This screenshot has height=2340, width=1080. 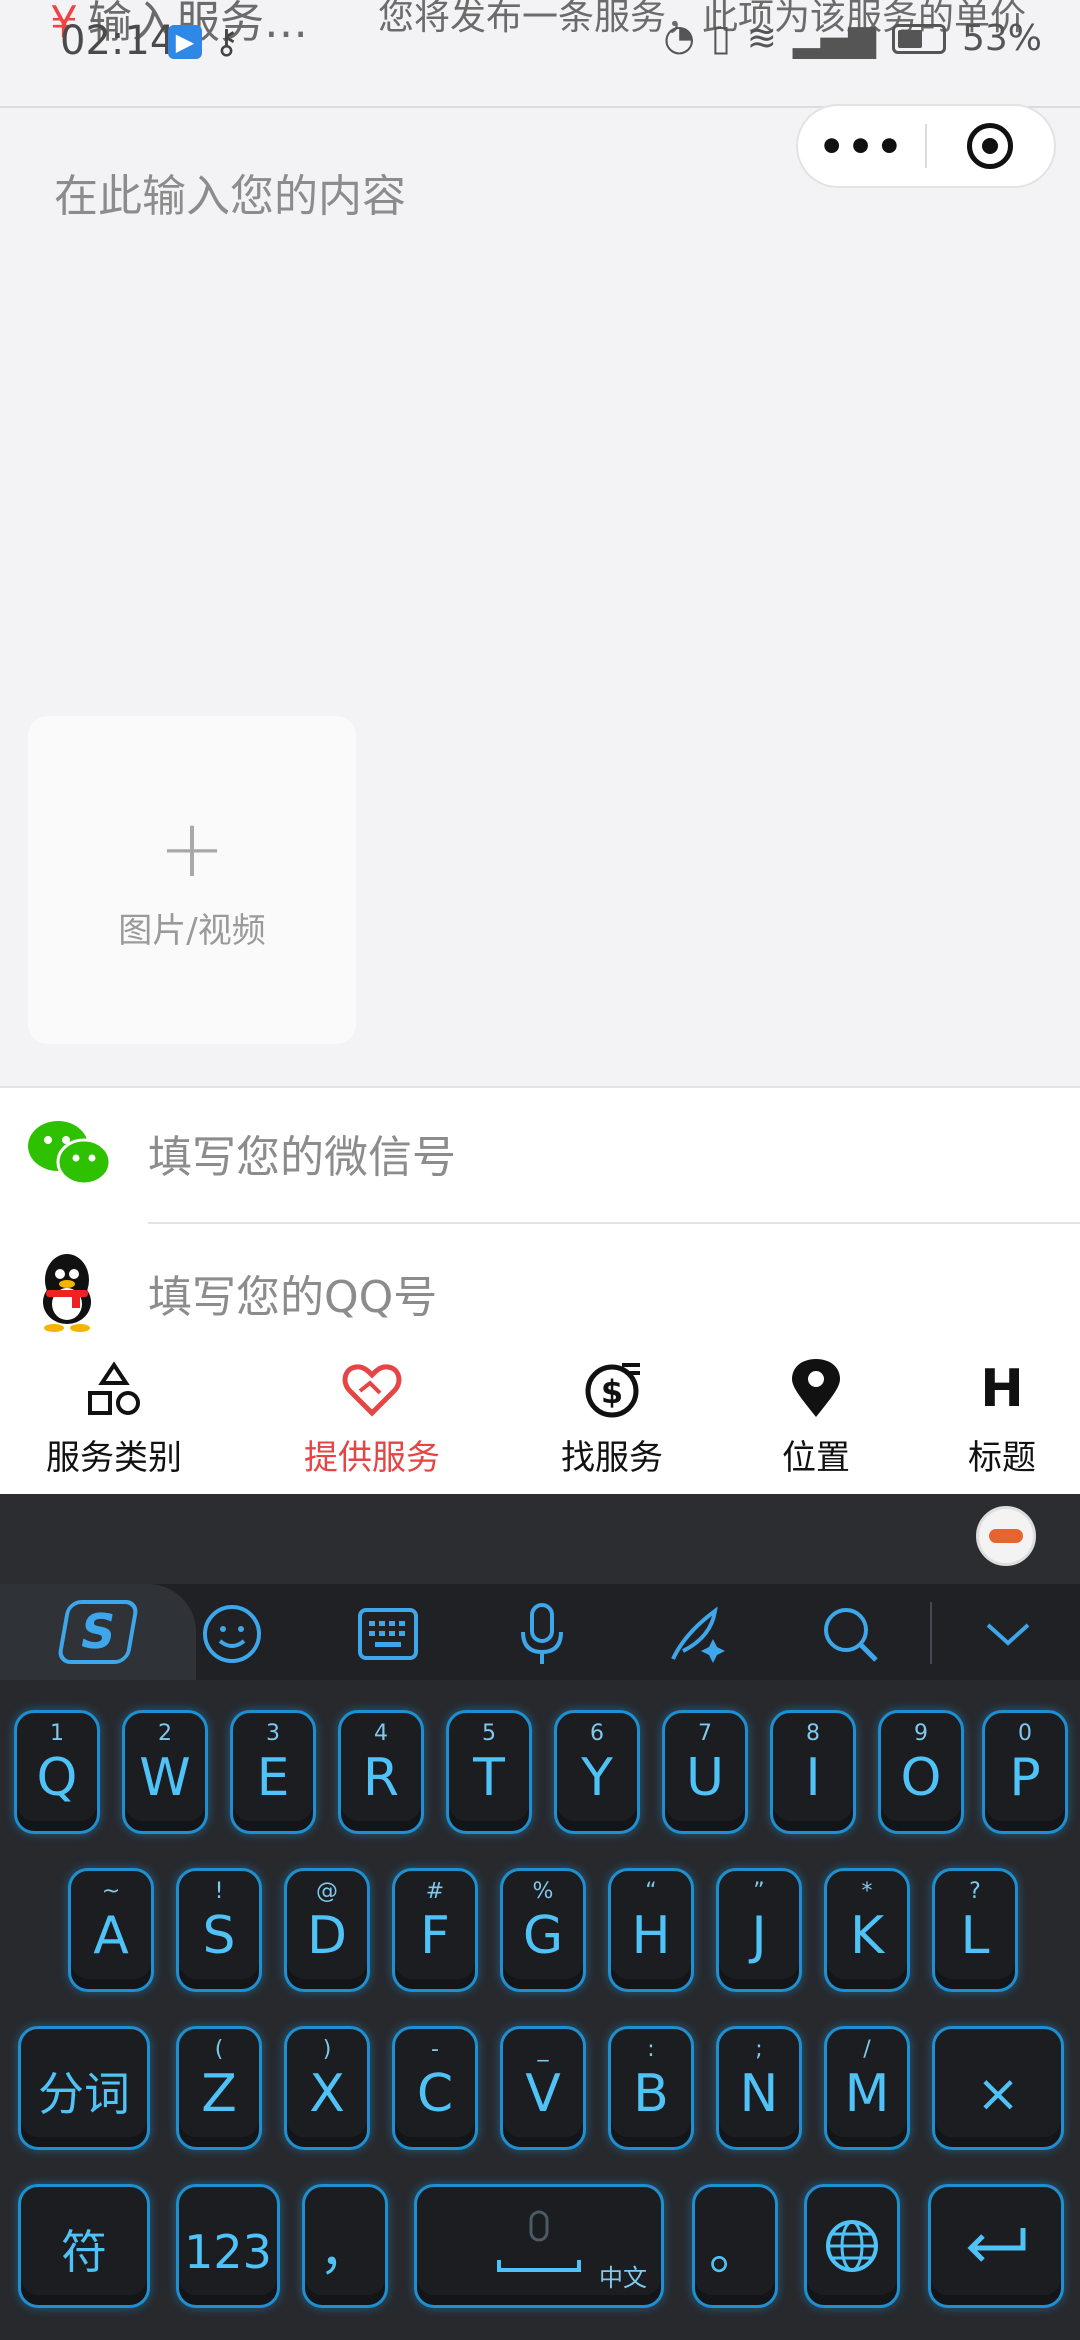 I want to click on key-x: ) X, so click(x=327, y=2088).